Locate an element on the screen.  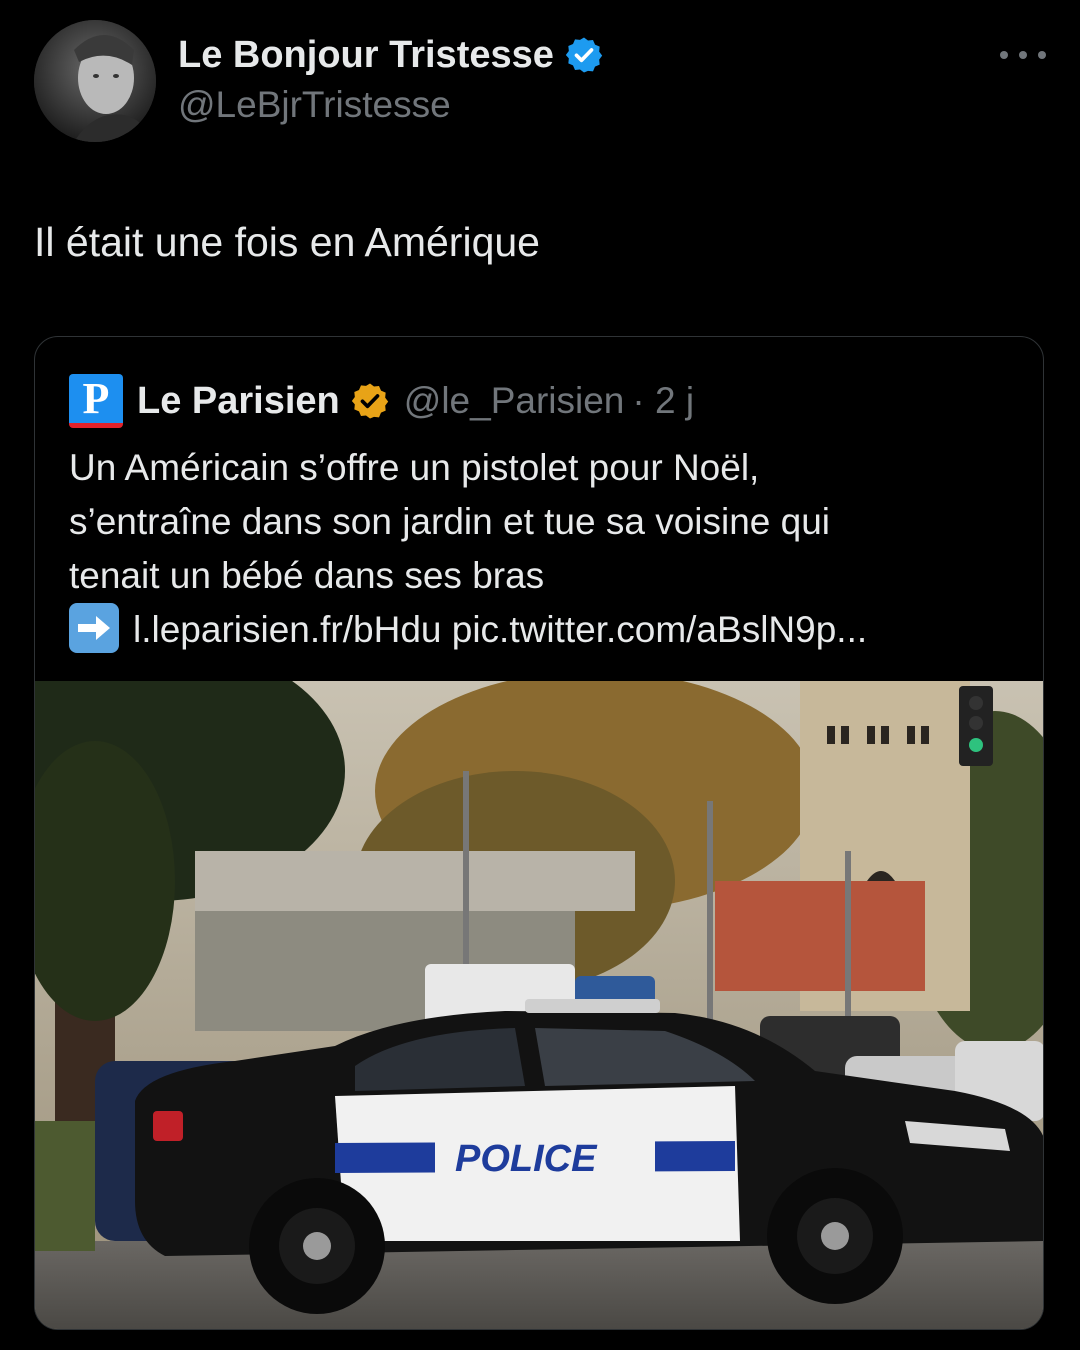
avatar is located at coordinates (95, 81).